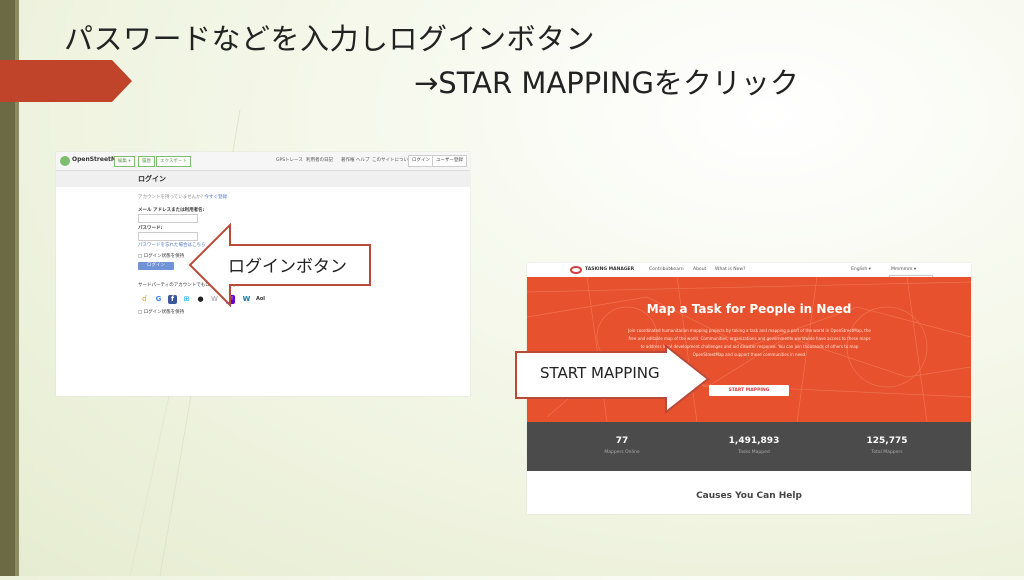  Describe the element at coordinates (861, 269) in the screenshot. I see `tm-language-select: English ▾` at that location.